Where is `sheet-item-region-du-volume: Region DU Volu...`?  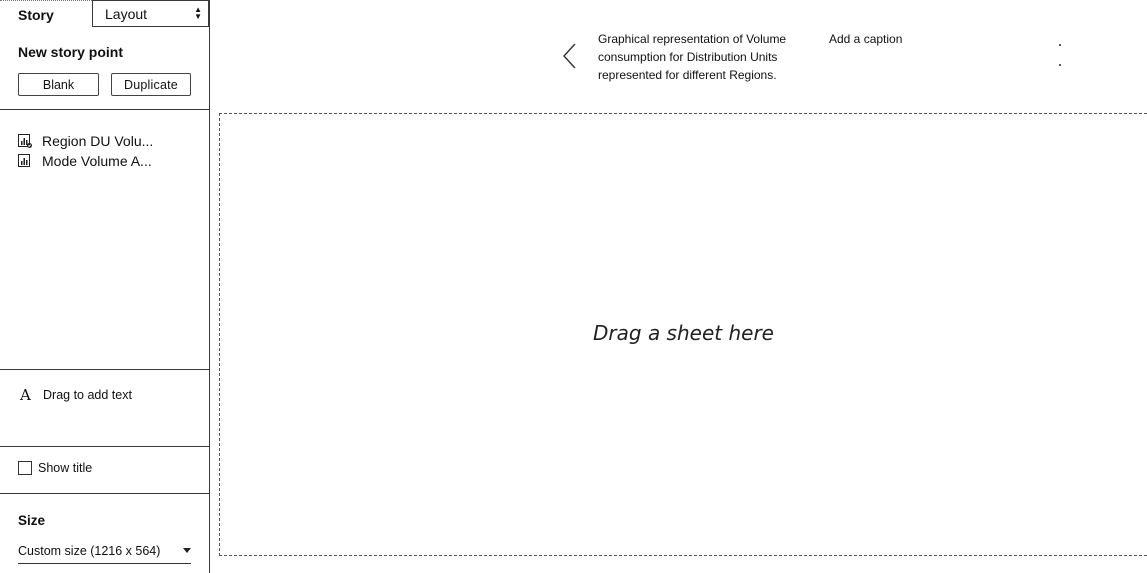 sheet-item-region-du-volume: Region DU Volu... is located at coordinates (85, 141).